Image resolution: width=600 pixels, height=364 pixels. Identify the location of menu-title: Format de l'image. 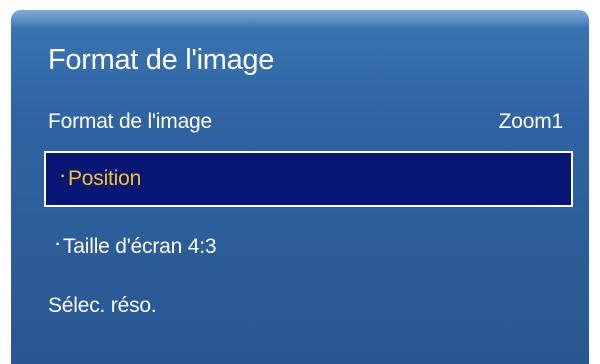
(161, 60).